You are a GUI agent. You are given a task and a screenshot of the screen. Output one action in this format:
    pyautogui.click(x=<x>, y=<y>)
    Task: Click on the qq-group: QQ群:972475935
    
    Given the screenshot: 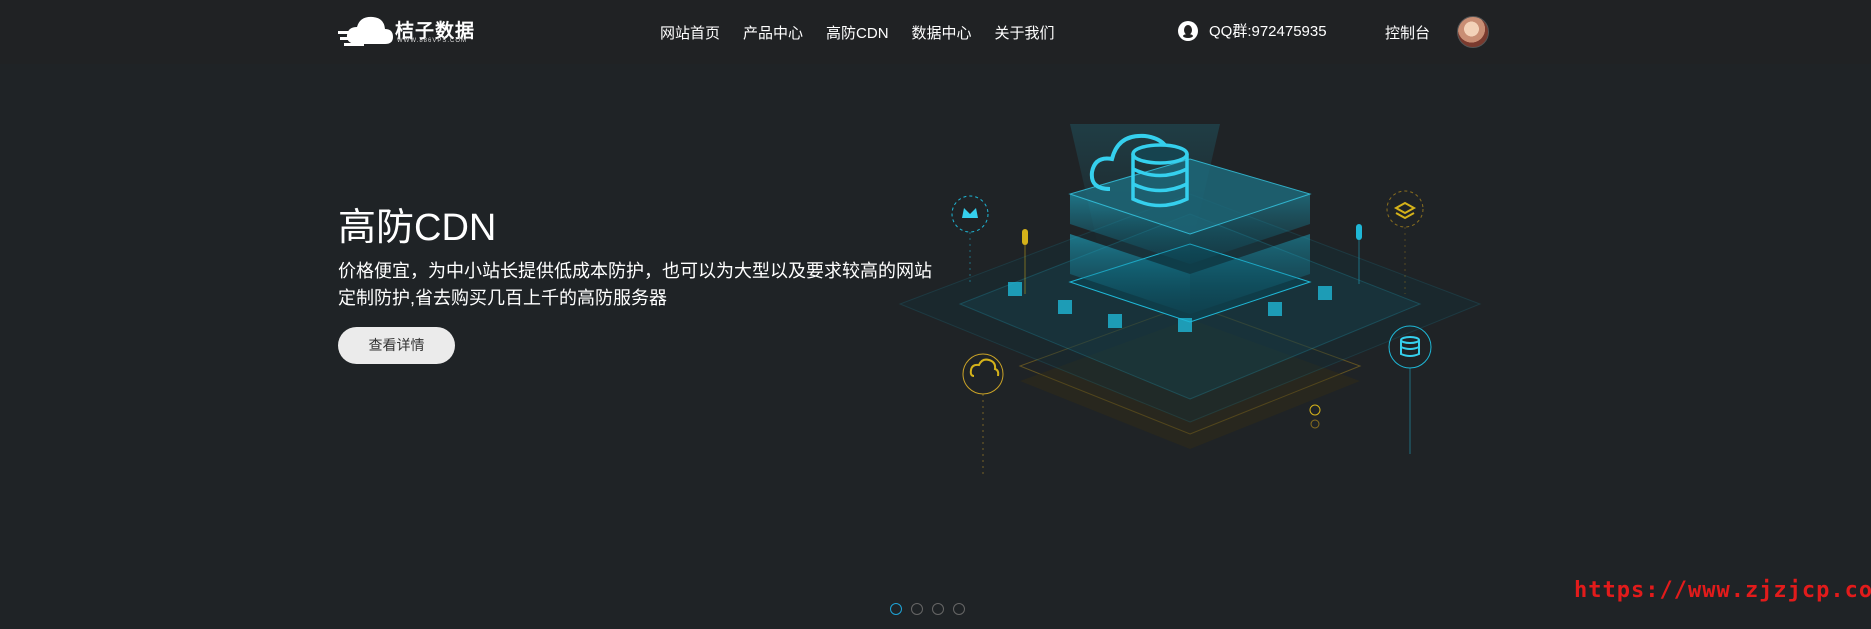 What is the action you would take?
    pyautogui.click(x=1252, y=30)
    